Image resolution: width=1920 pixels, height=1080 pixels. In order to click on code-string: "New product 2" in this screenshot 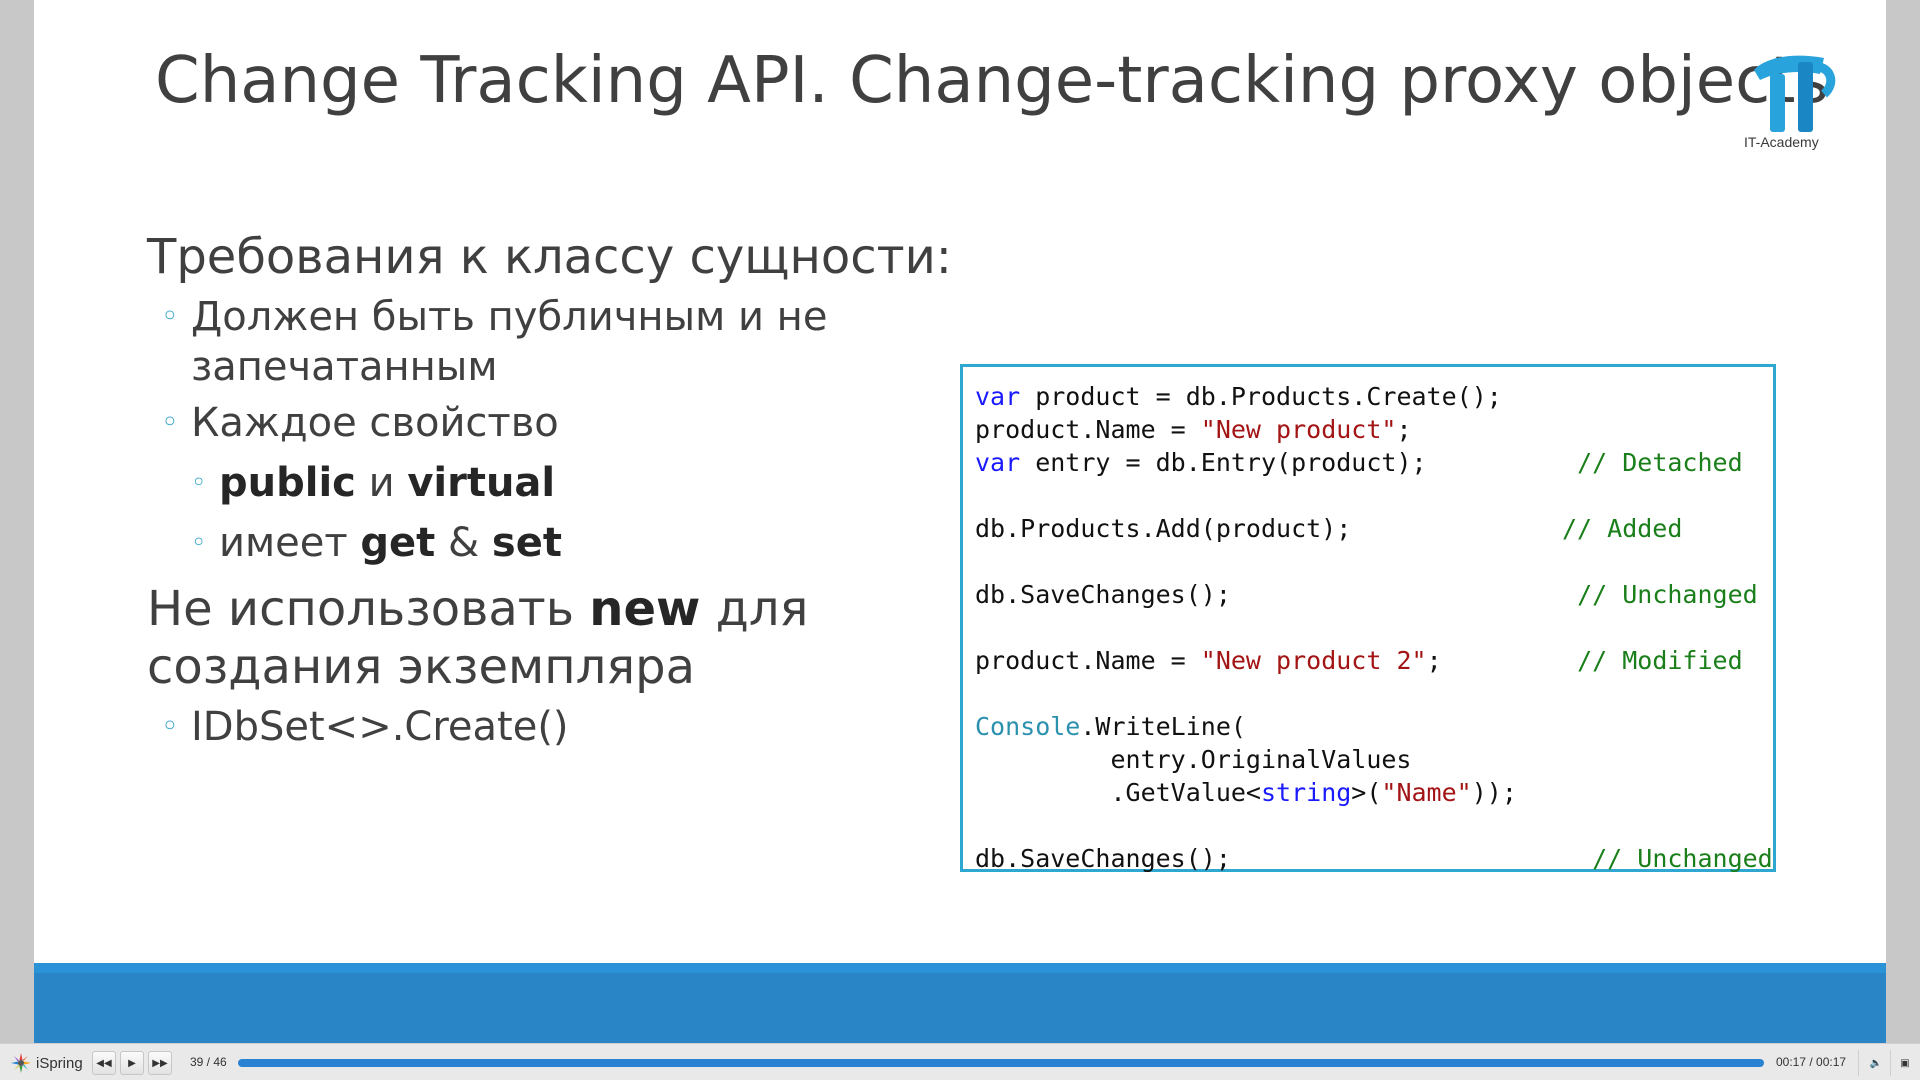, I will do `click(1313, 660)`.